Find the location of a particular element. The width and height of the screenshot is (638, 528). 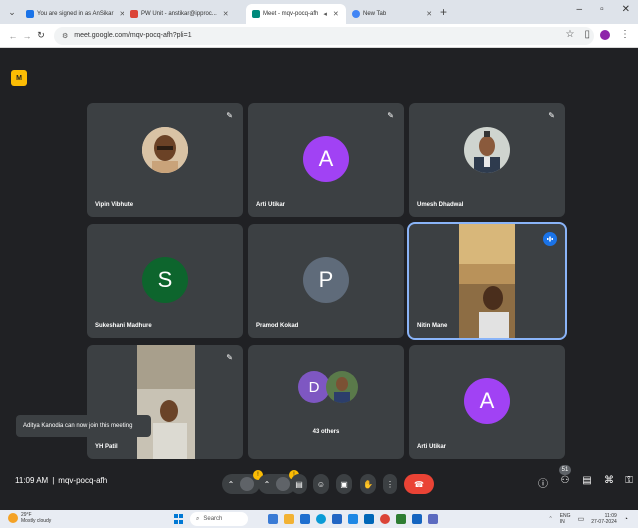

browser-tab: New Tab ✕ is located at coordinates (391, 14).